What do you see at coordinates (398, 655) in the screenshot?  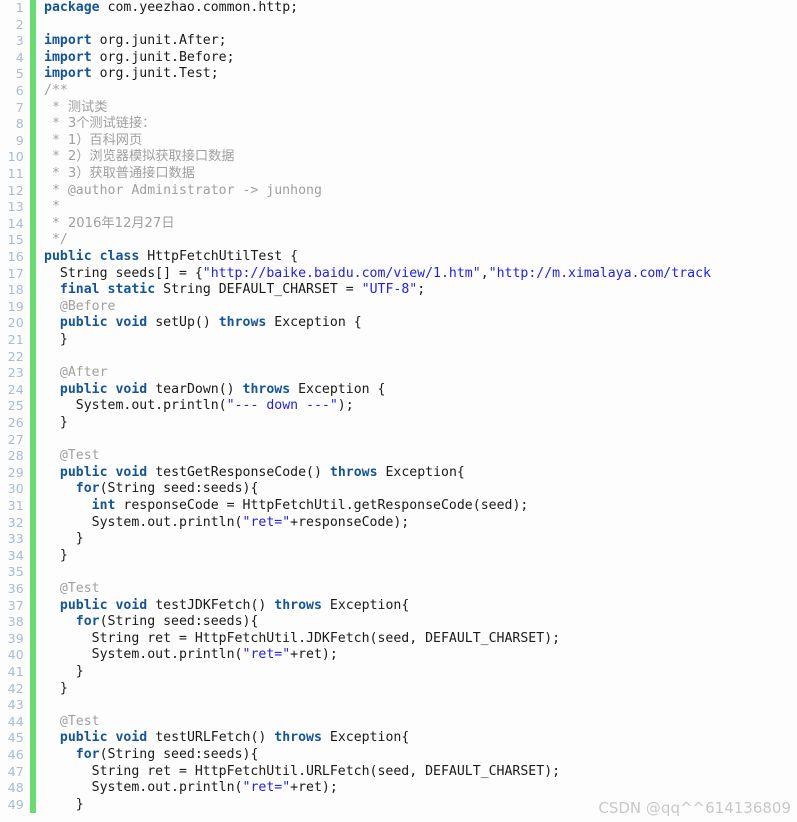 I see `code-line: 40 System.out.println("ret="+ret);` at bounding box center [398, 655].